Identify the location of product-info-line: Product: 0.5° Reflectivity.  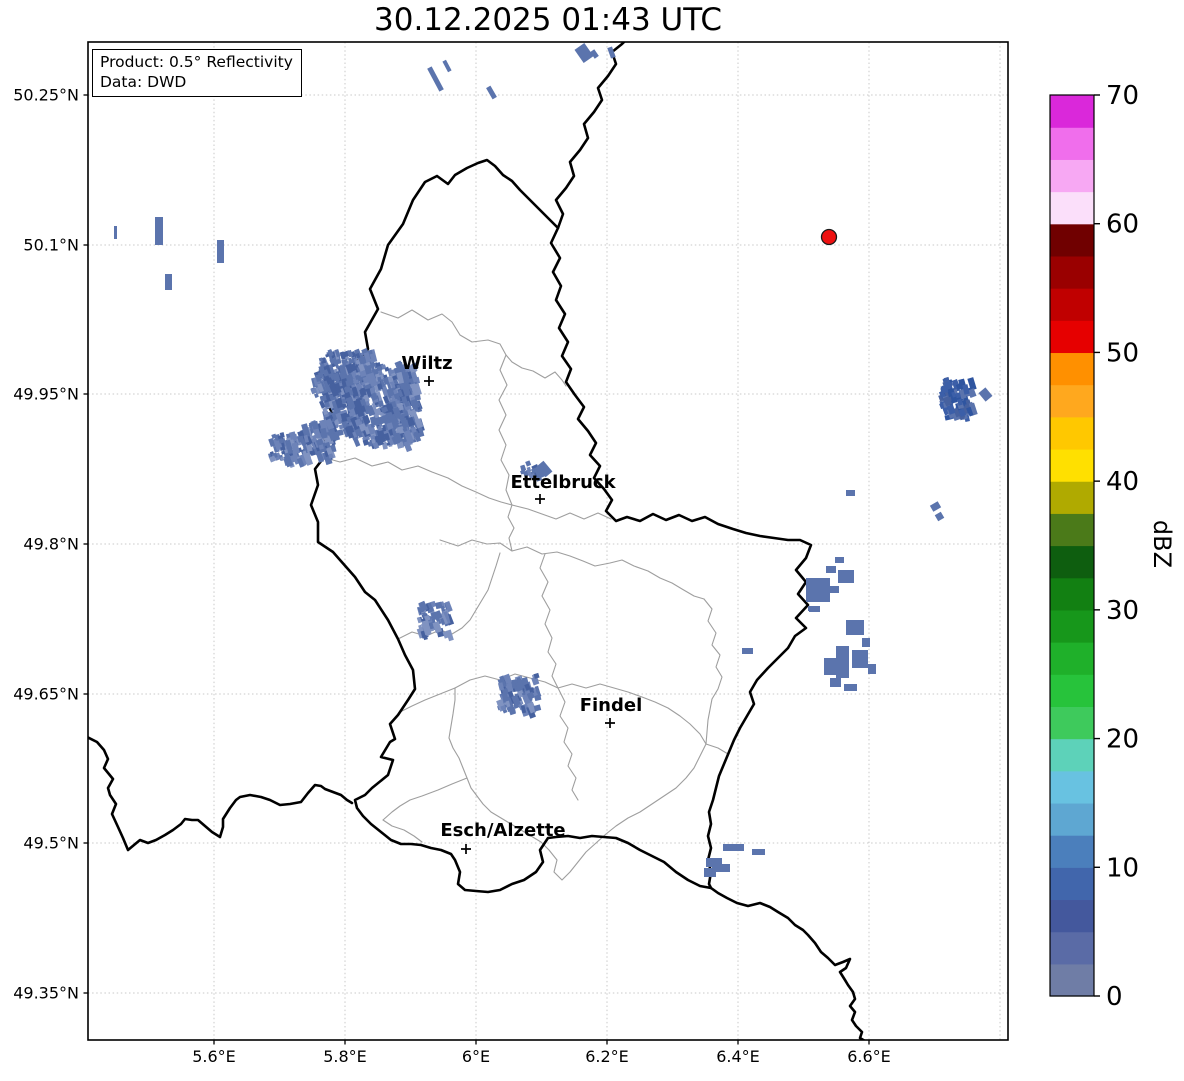
(196, 62).